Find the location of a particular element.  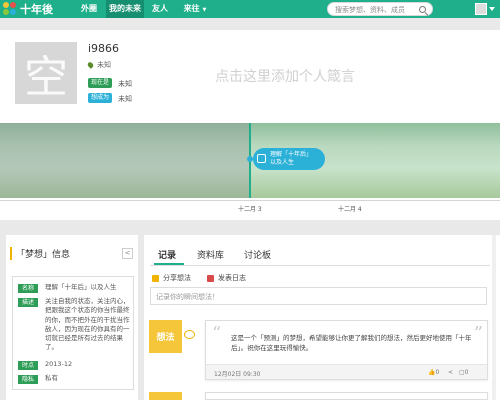

search-icon is located at coordinates (422, 9).